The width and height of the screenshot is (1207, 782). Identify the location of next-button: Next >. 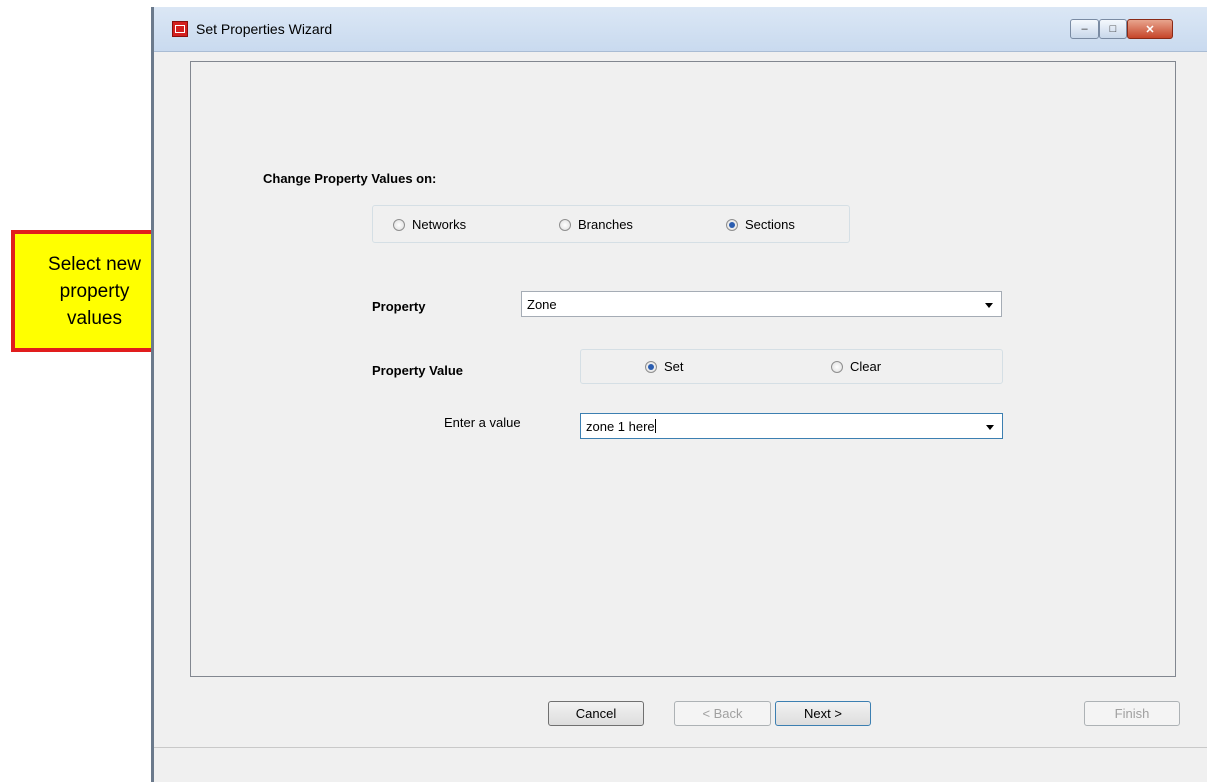
(823, 713).